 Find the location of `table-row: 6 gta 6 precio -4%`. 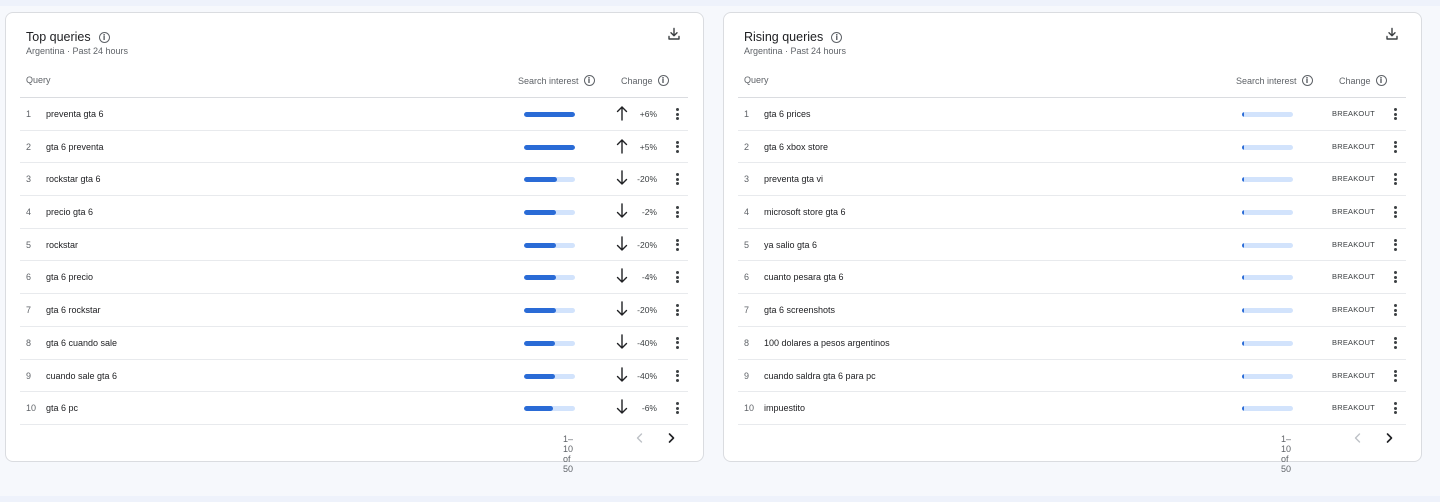

table-row: 6 gta 6 precio -4% is located at coordinates (354, 278).